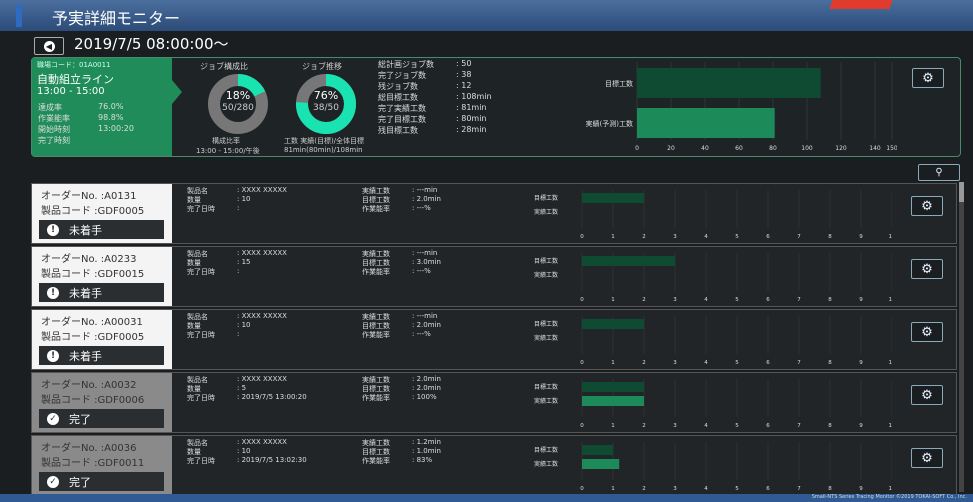 Image resolution: width=973 pixels, height=502 pixels. What do you see at coordinates (830, 489) in the screenshot?
I see `tick-label: 8` at bounding box center [830, 489].